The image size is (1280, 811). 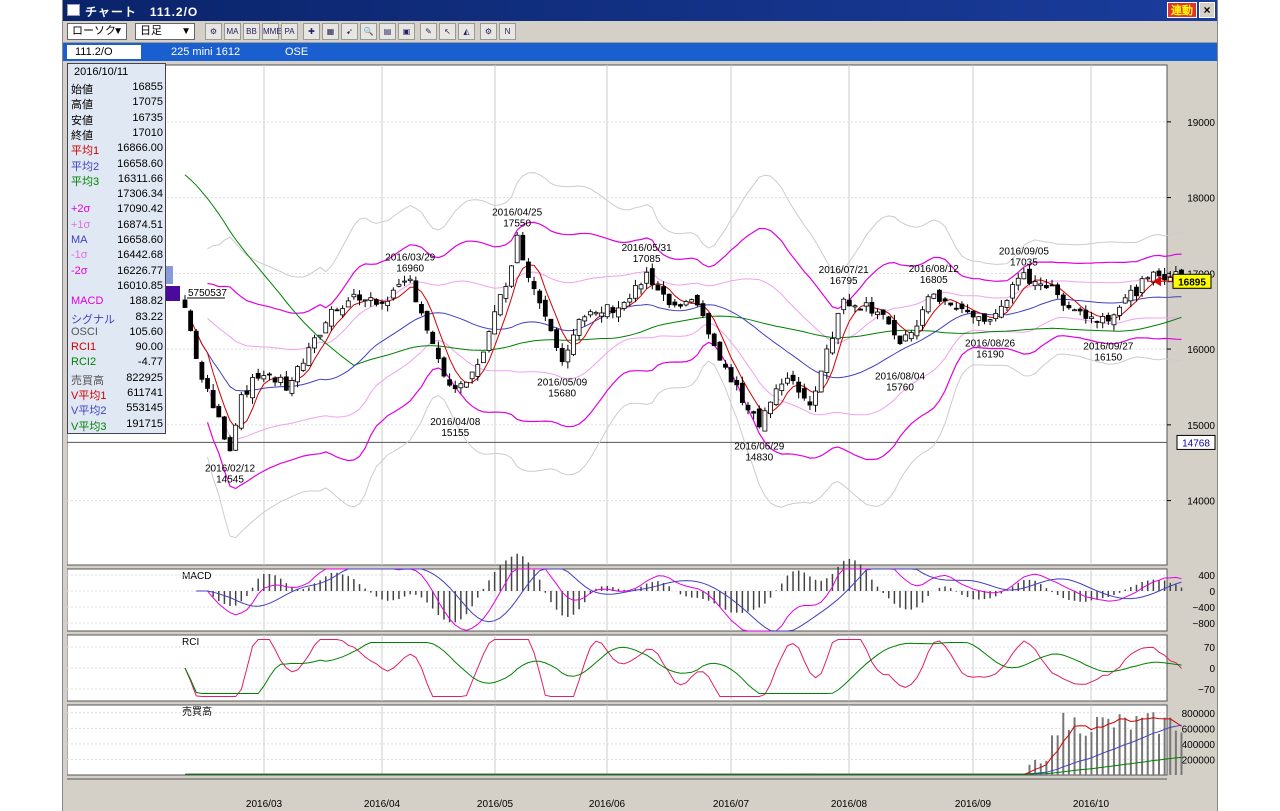 I want to click on price-tick-label: 16000, so click(x=1201, y=350).